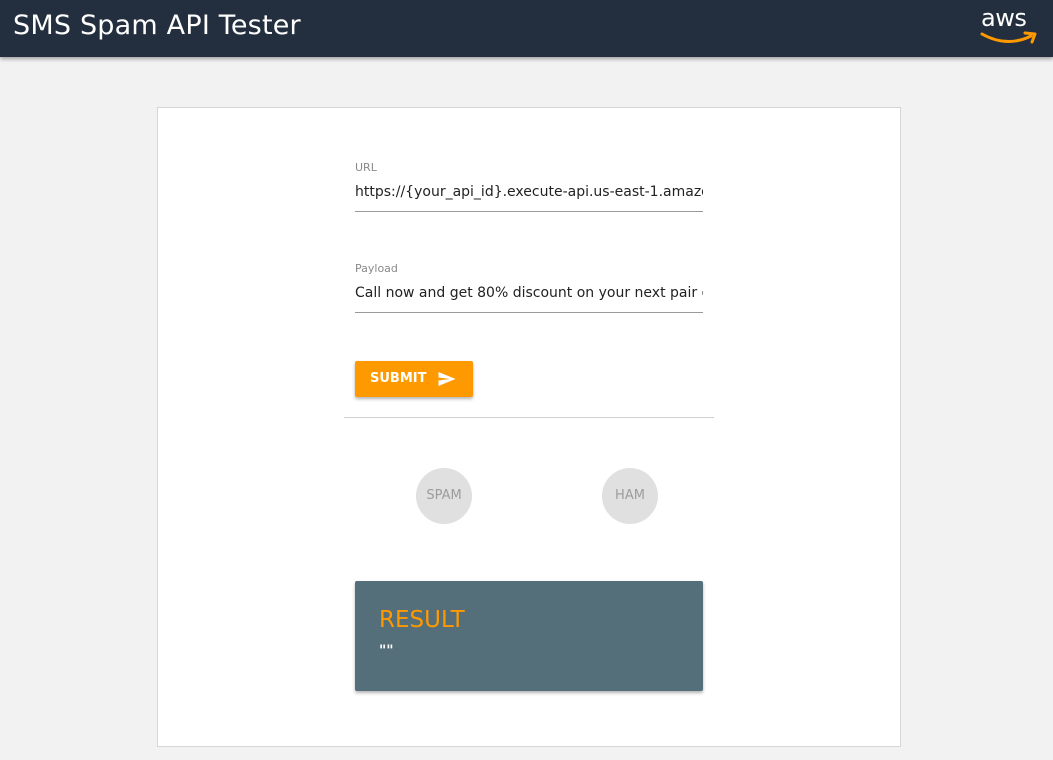  Describe the element at coordinates (1010, 26) in the screenshot. I see `aws-logo: aws` at that location.